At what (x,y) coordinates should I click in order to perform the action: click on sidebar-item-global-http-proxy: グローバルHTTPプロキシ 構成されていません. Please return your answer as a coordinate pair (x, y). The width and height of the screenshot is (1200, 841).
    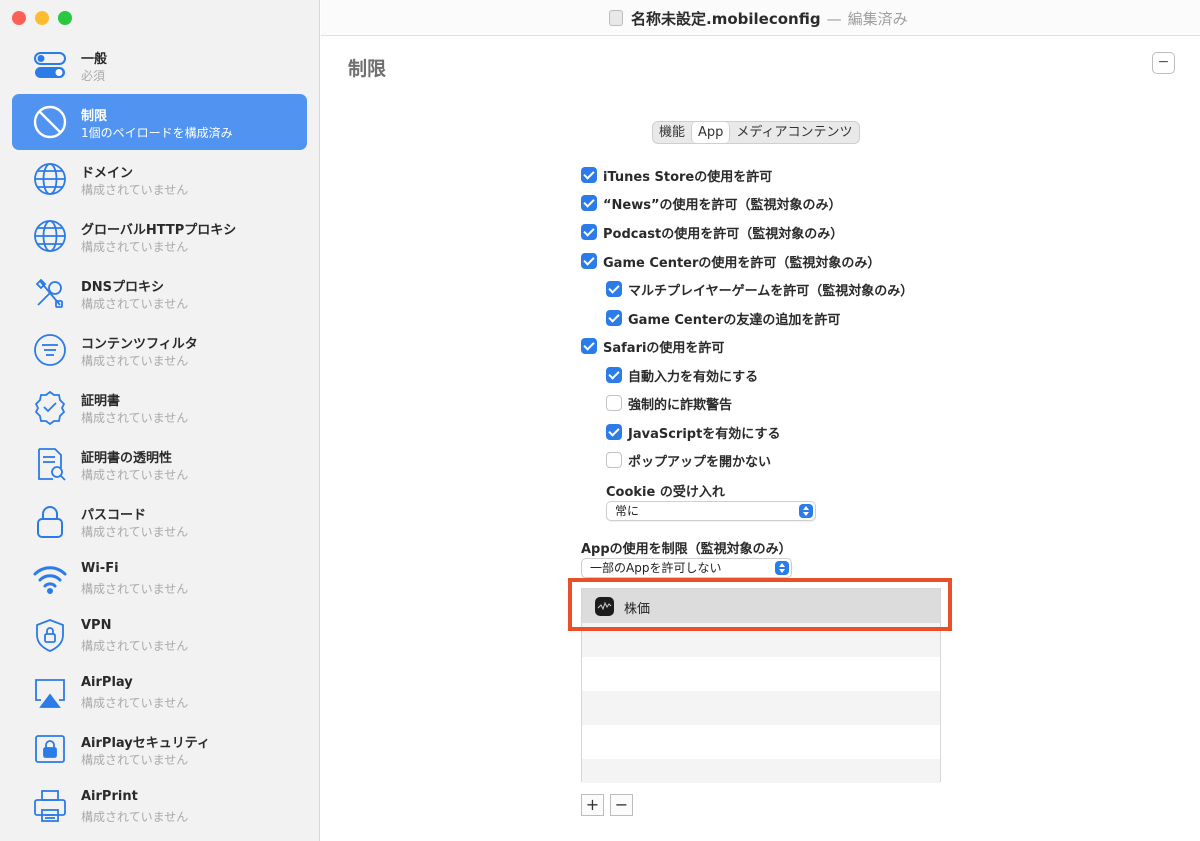
    Looking at the image, I should click on (159, 236).